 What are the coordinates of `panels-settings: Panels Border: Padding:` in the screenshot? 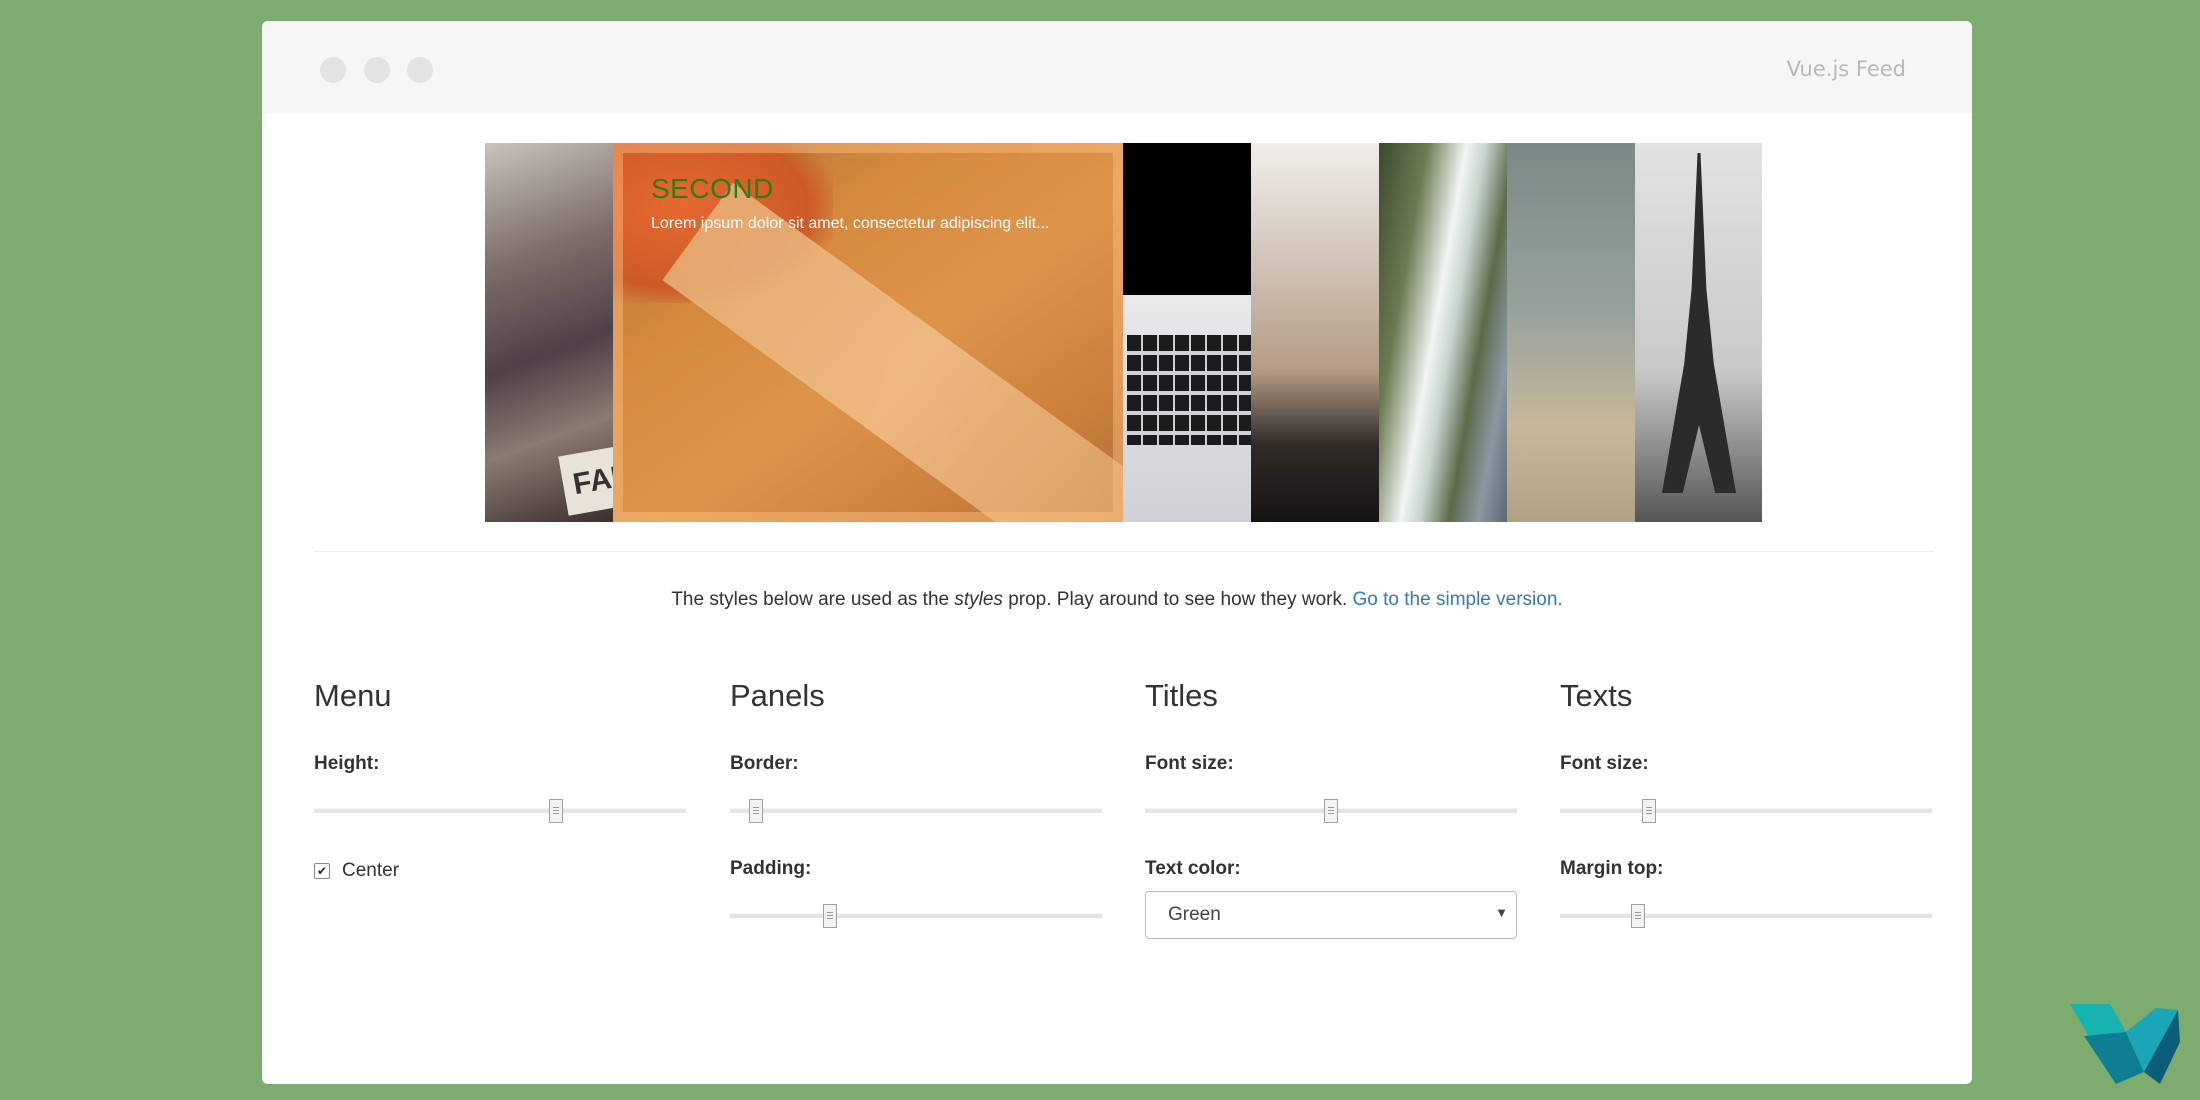 It's located at (916, 802).